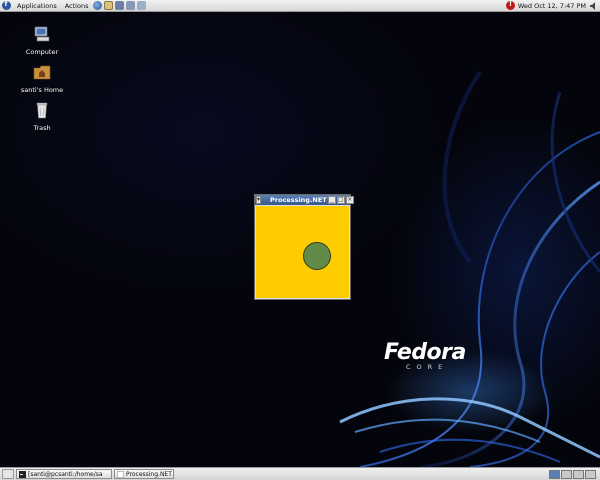  I want to click on window-icon, so click(120, 474).